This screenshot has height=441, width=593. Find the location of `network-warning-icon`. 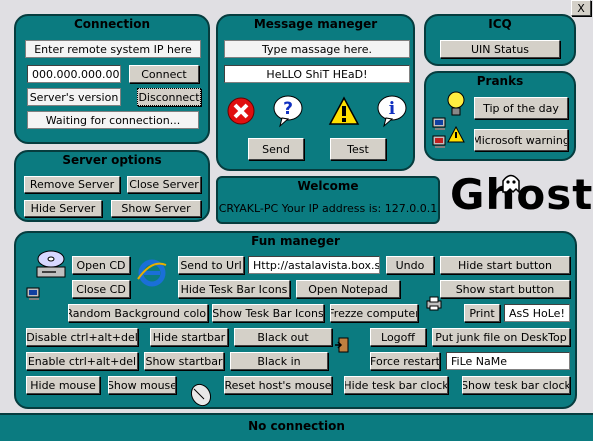

network-warning-icon is located at coordinates (456, 135).